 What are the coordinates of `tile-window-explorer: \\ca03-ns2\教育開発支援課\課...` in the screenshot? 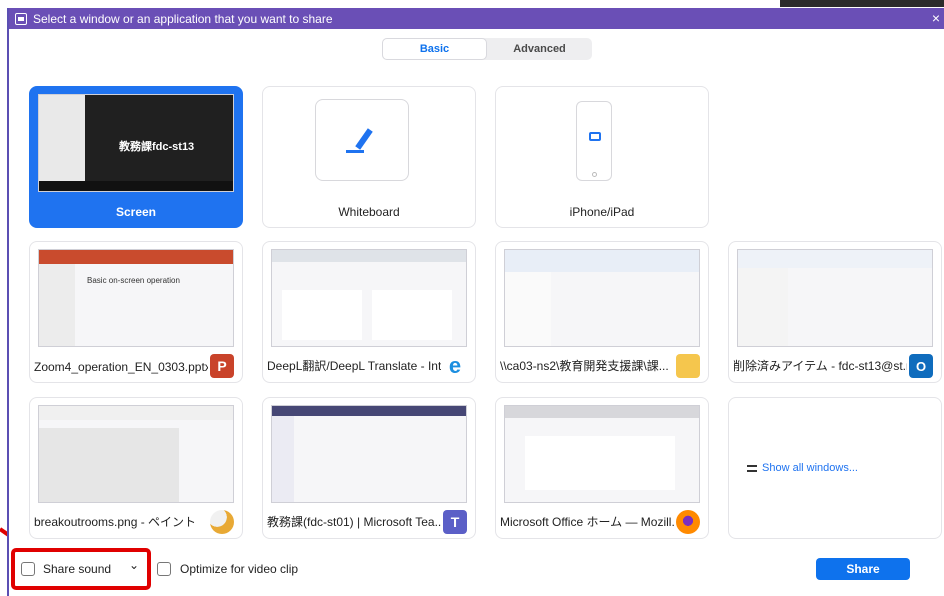 It's located at (602, 312).